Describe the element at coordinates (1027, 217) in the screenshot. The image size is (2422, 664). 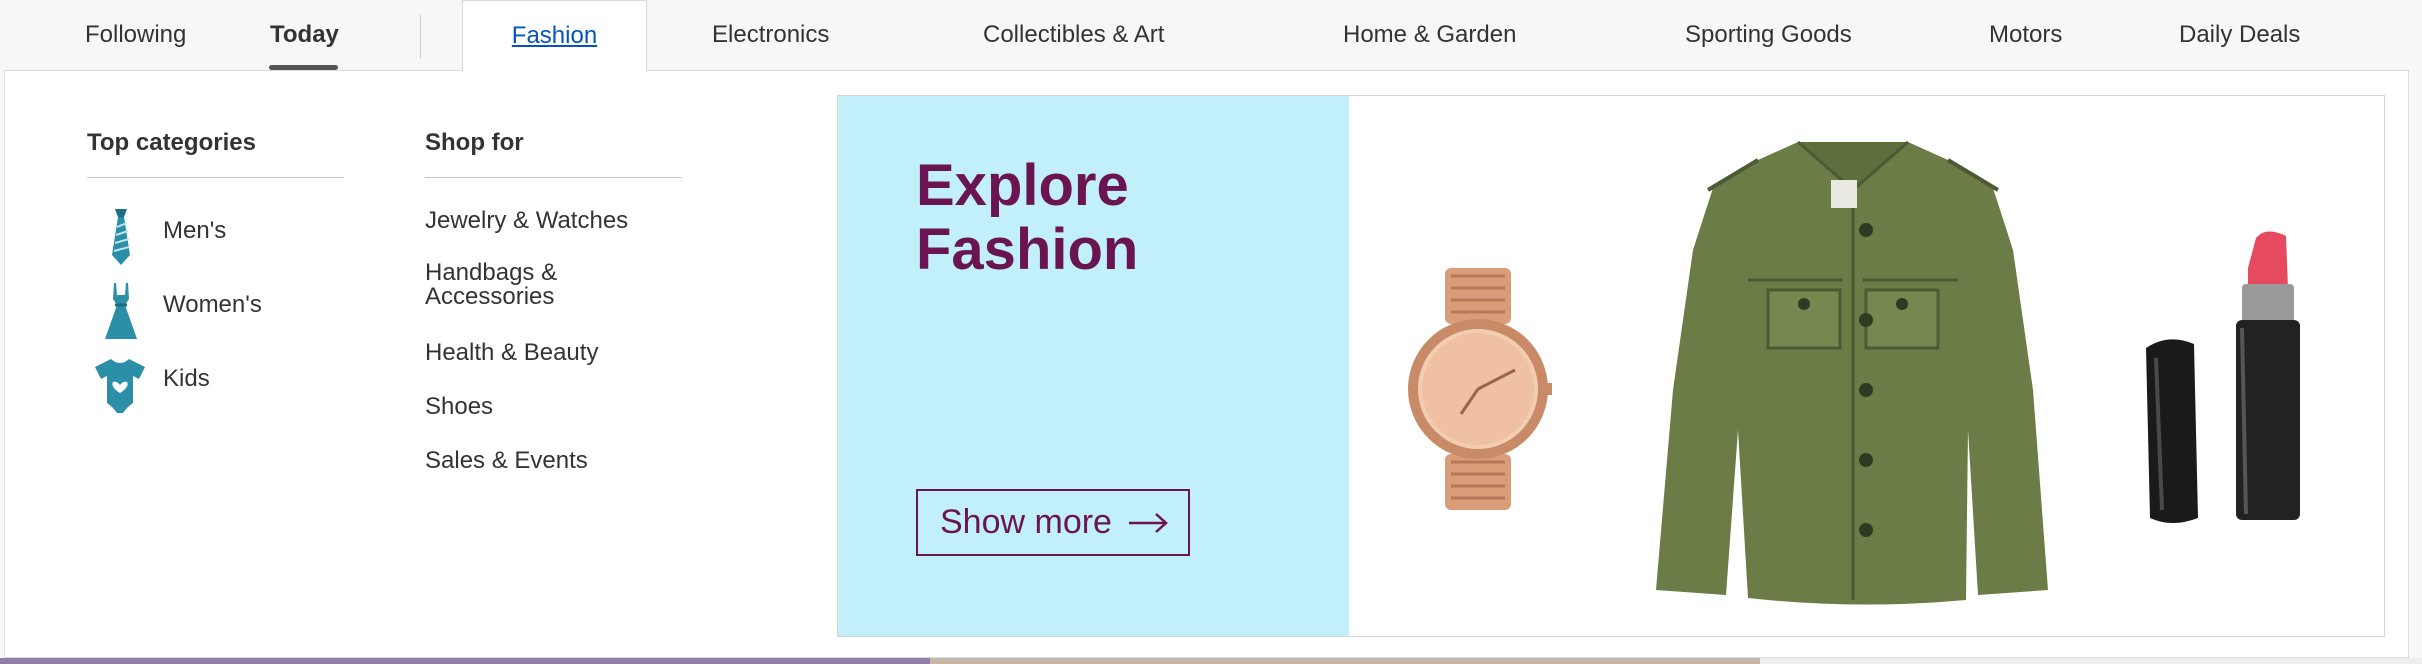
I see `banner-title: Explore Fashion` at that location.